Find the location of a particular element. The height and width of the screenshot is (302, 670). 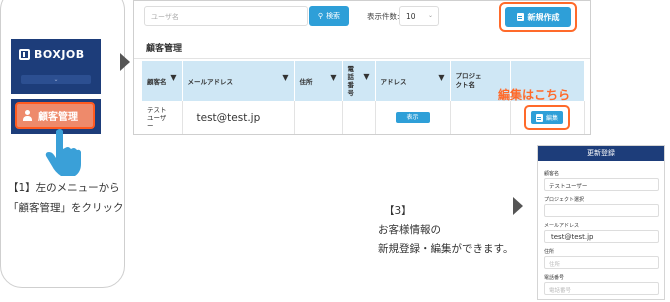

email-field: test@test.jp is located at coordinates (601, 236).